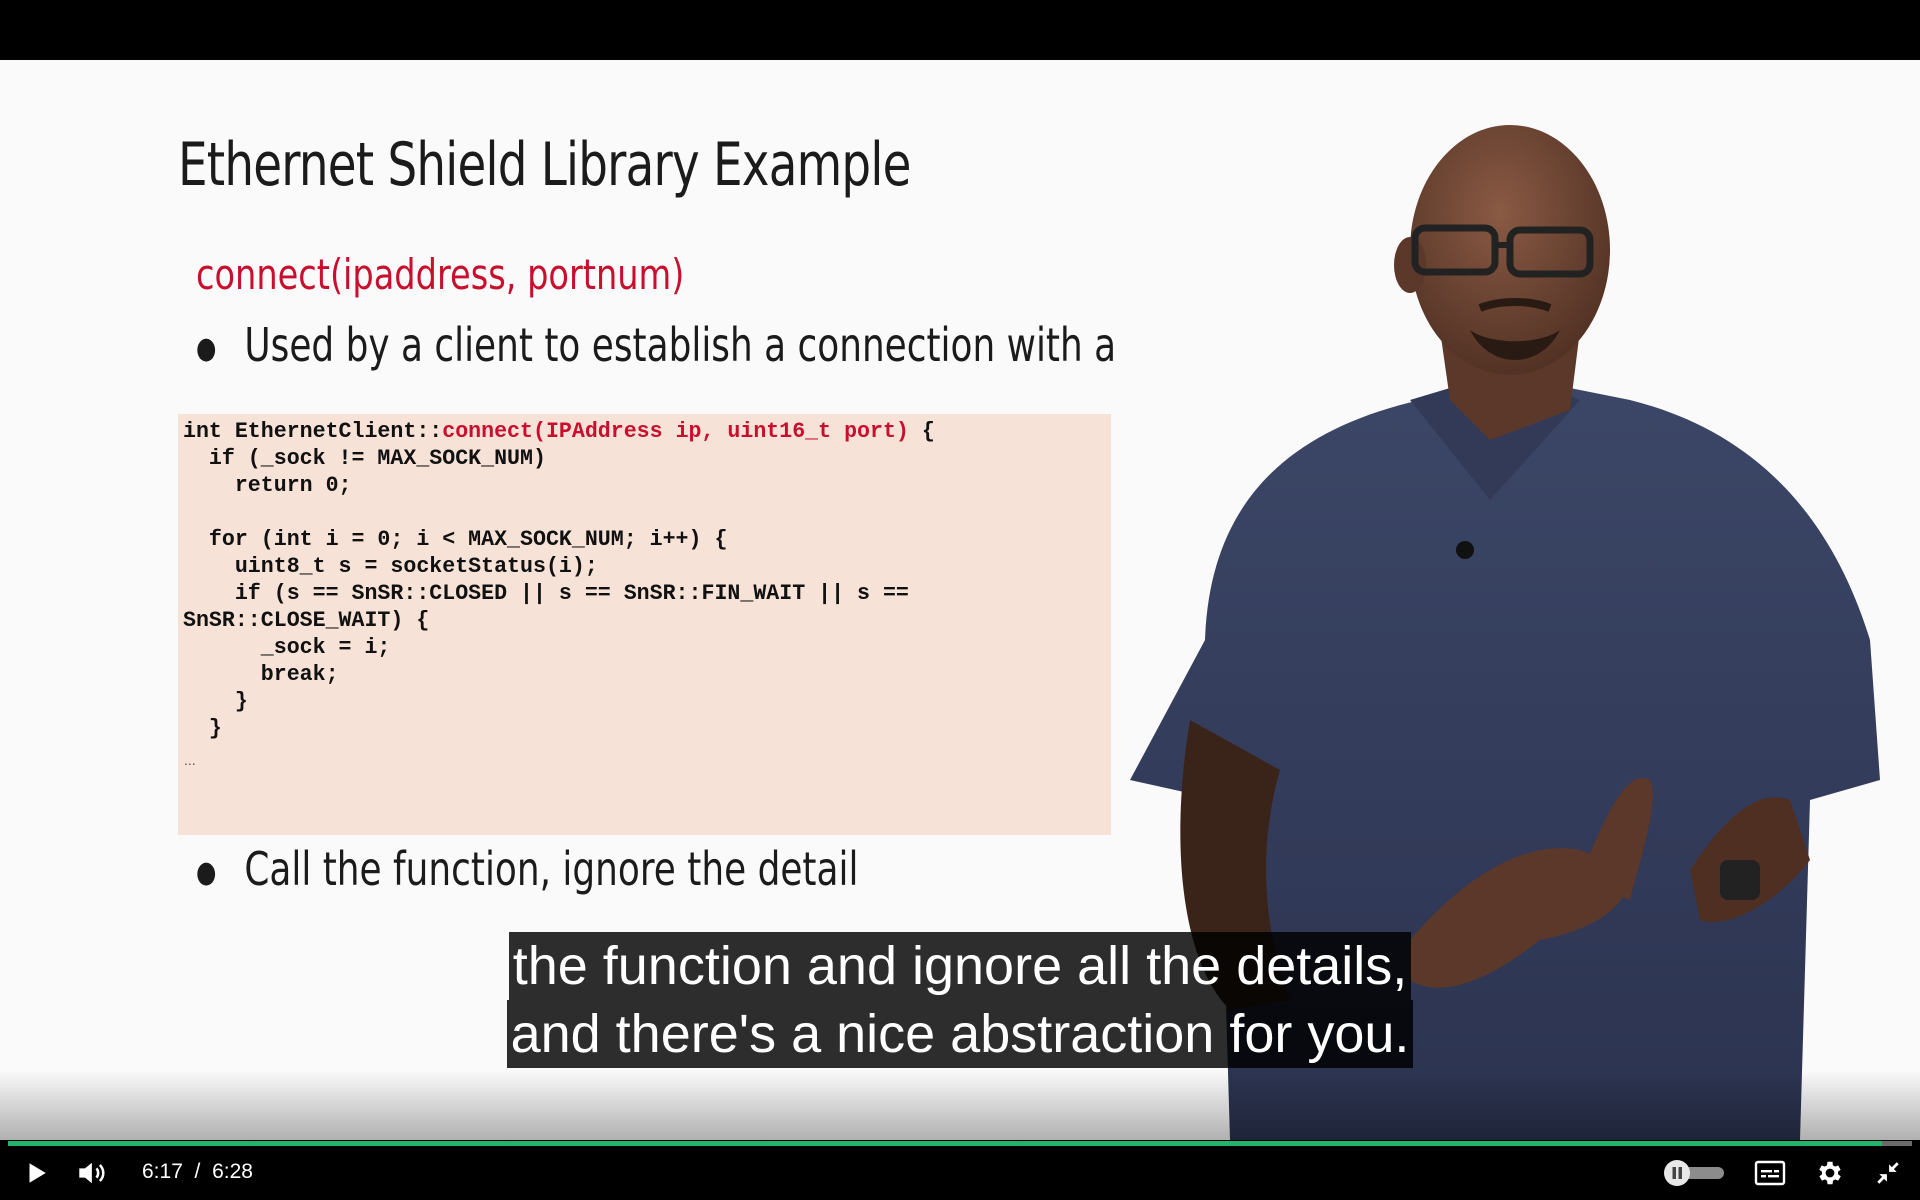 This screenshot has height=1200, width=1920. I want to click on play-icon, so click(37, 1173).